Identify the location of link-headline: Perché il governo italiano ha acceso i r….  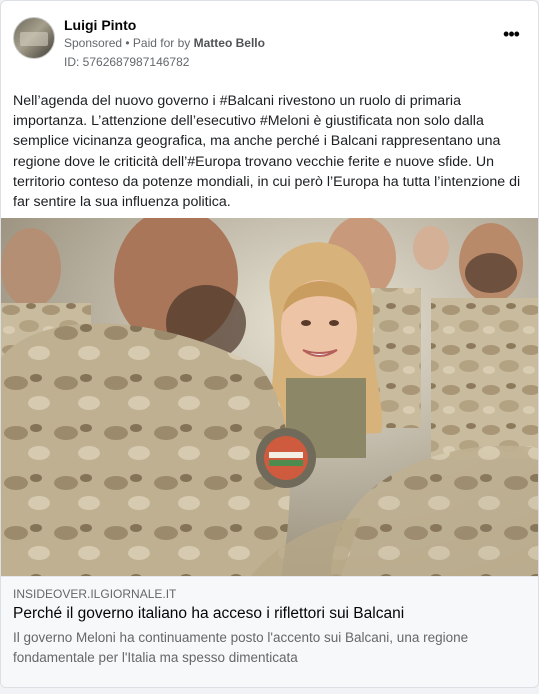
(208, 614).